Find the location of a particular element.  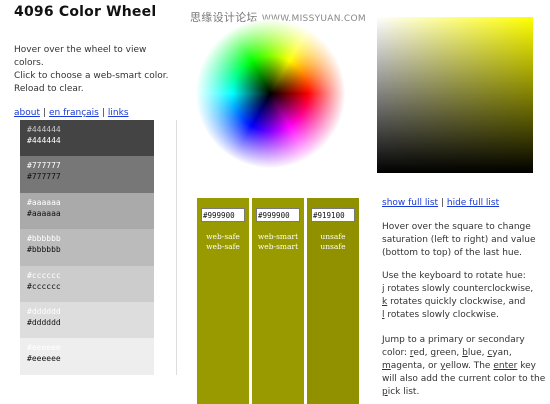

intro-line-1: Hover over the wheel to view is located at coordinates (80, 50).